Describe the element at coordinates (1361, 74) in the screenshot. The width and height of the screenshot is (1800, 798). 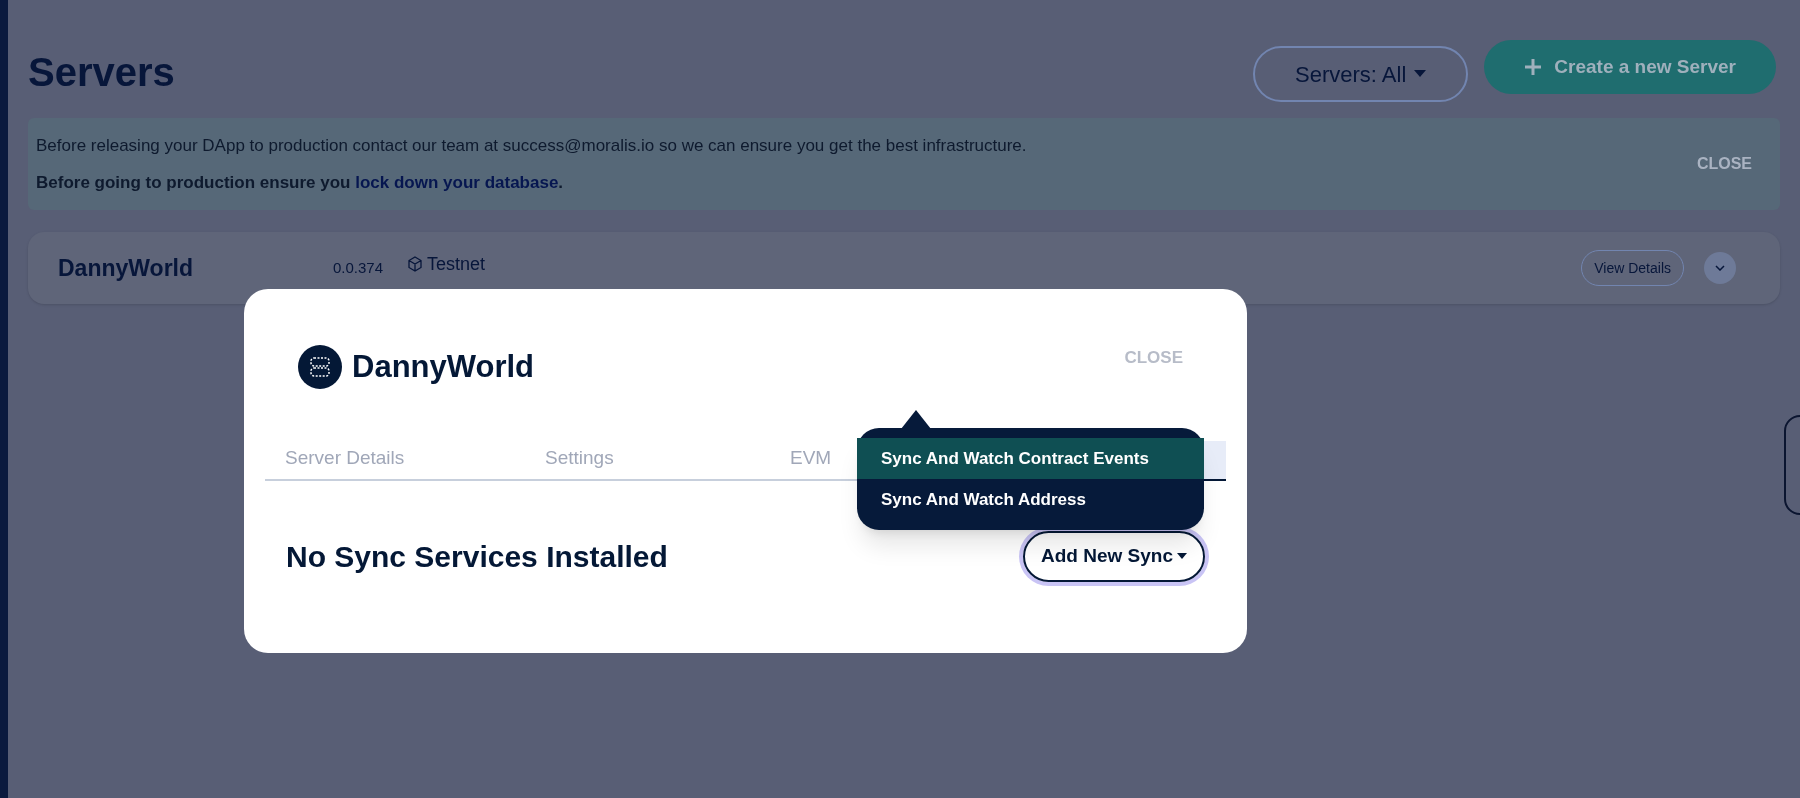
I see `filter-button: Servers: All` at that location.